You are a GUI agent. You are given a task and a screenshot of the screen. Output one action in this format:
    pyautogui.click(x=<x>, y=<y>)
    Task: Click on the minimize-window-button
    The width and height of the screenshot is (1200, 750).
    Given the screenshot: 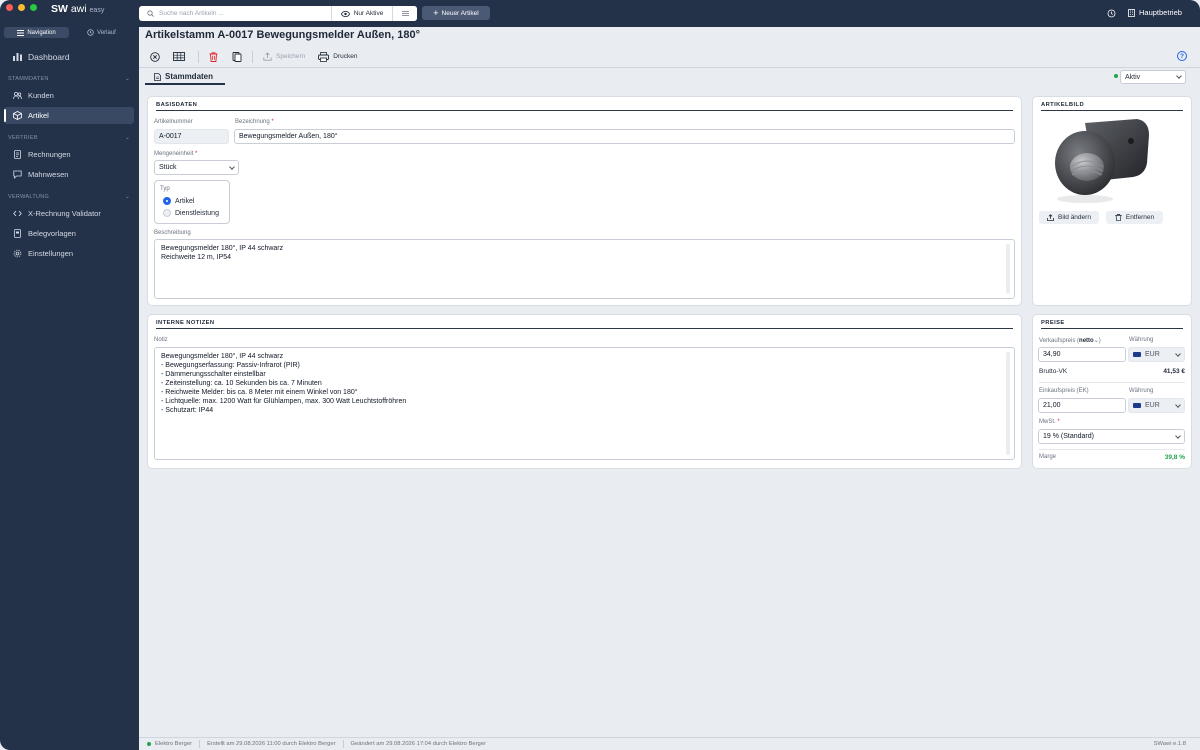 What is the action you would take?
    pyautogui.click(x=21, y=7)
    